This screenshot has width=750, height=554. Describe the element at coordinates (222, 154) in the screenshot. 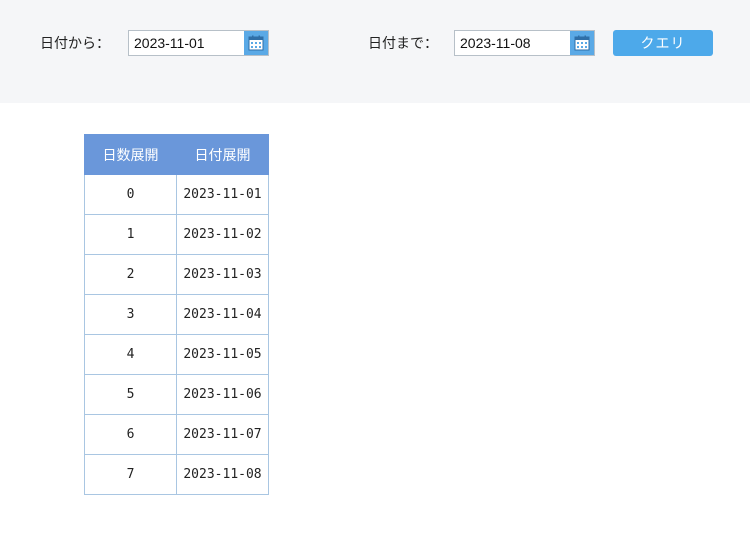

I see `column-header-date: 日付展開` at that location.